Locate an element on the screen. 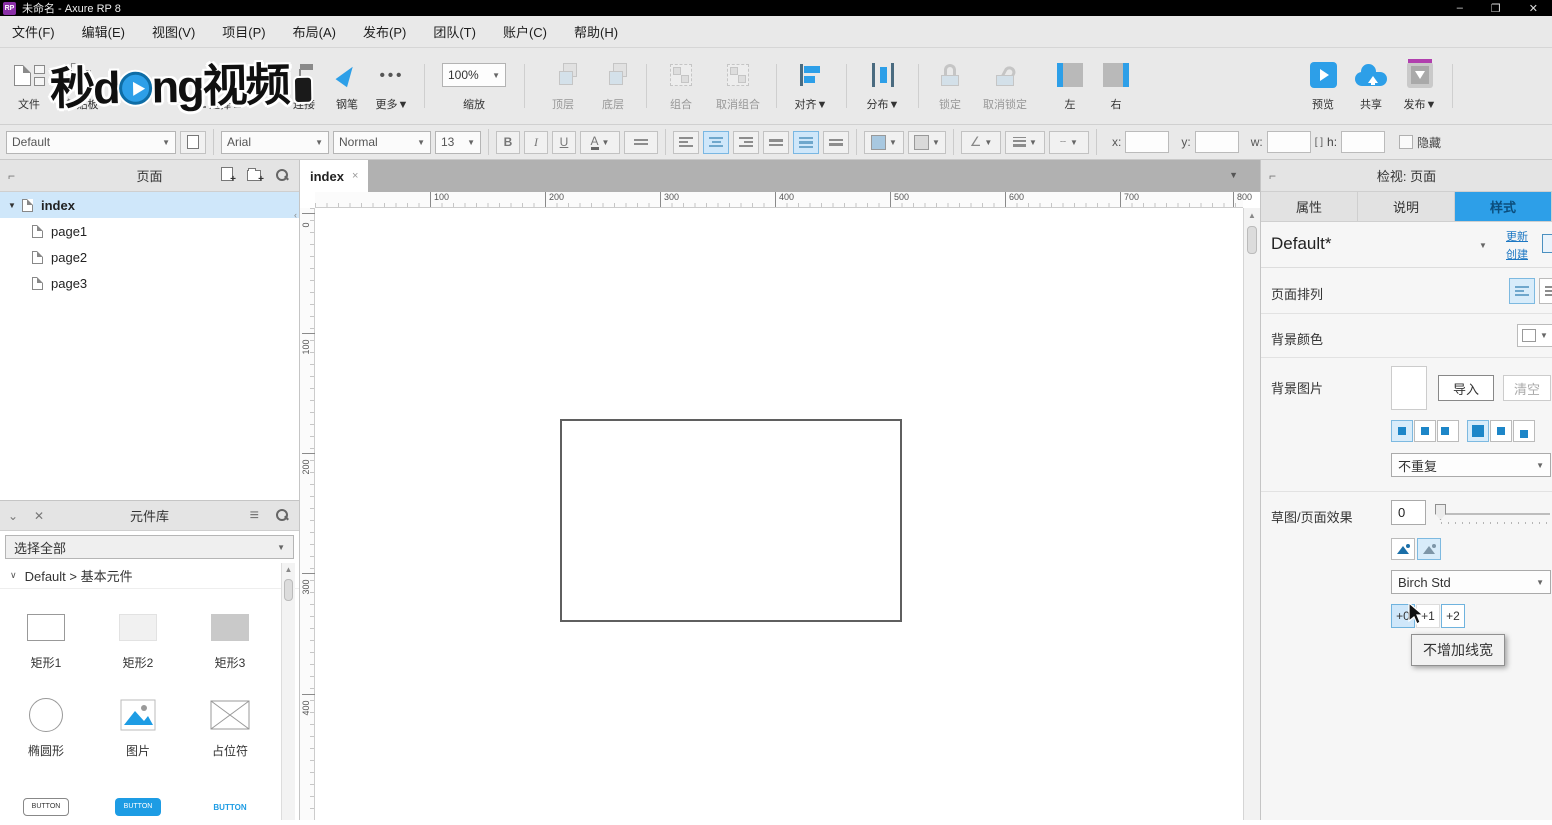 The height and width of the screenshot is (825, 1552). align-right-button is located at coordinates (746, 142).